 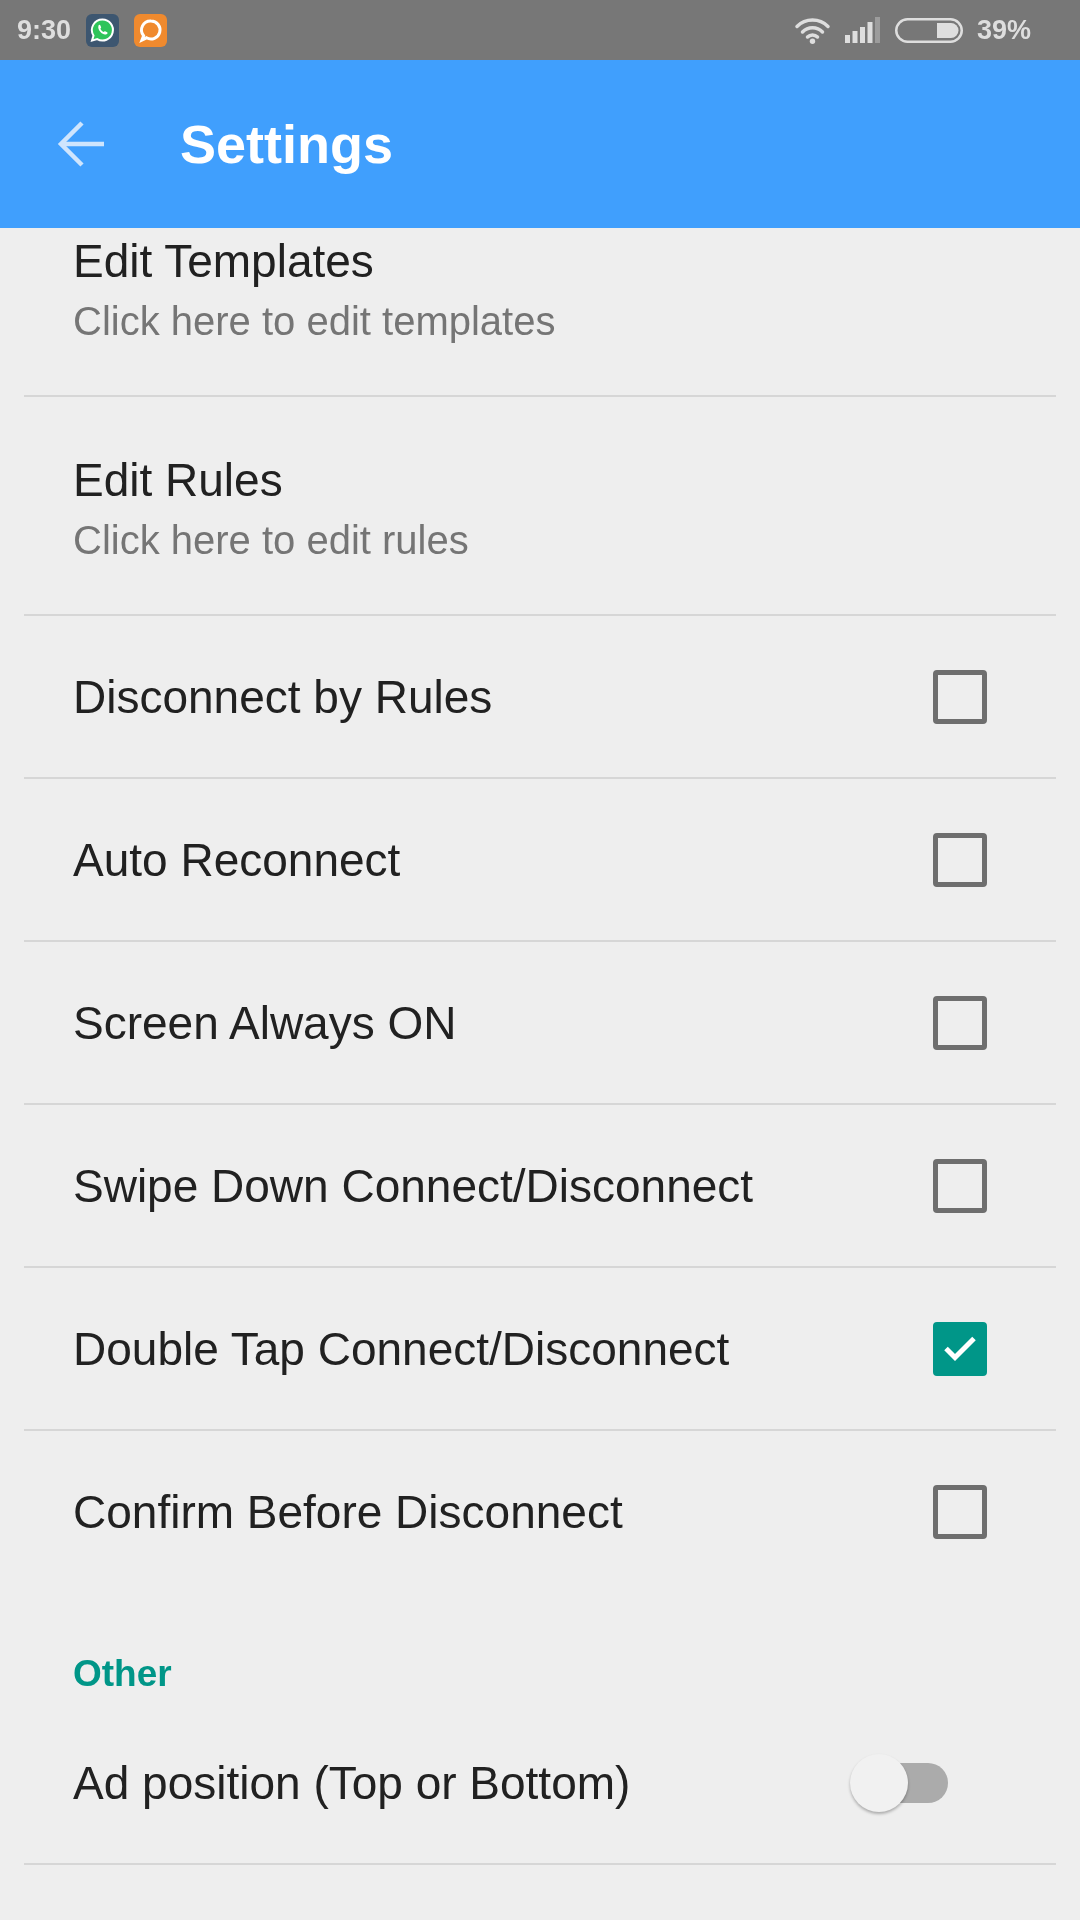 I want to click on setting-summary: Click here to edit rules, so click(x=271, y=540).